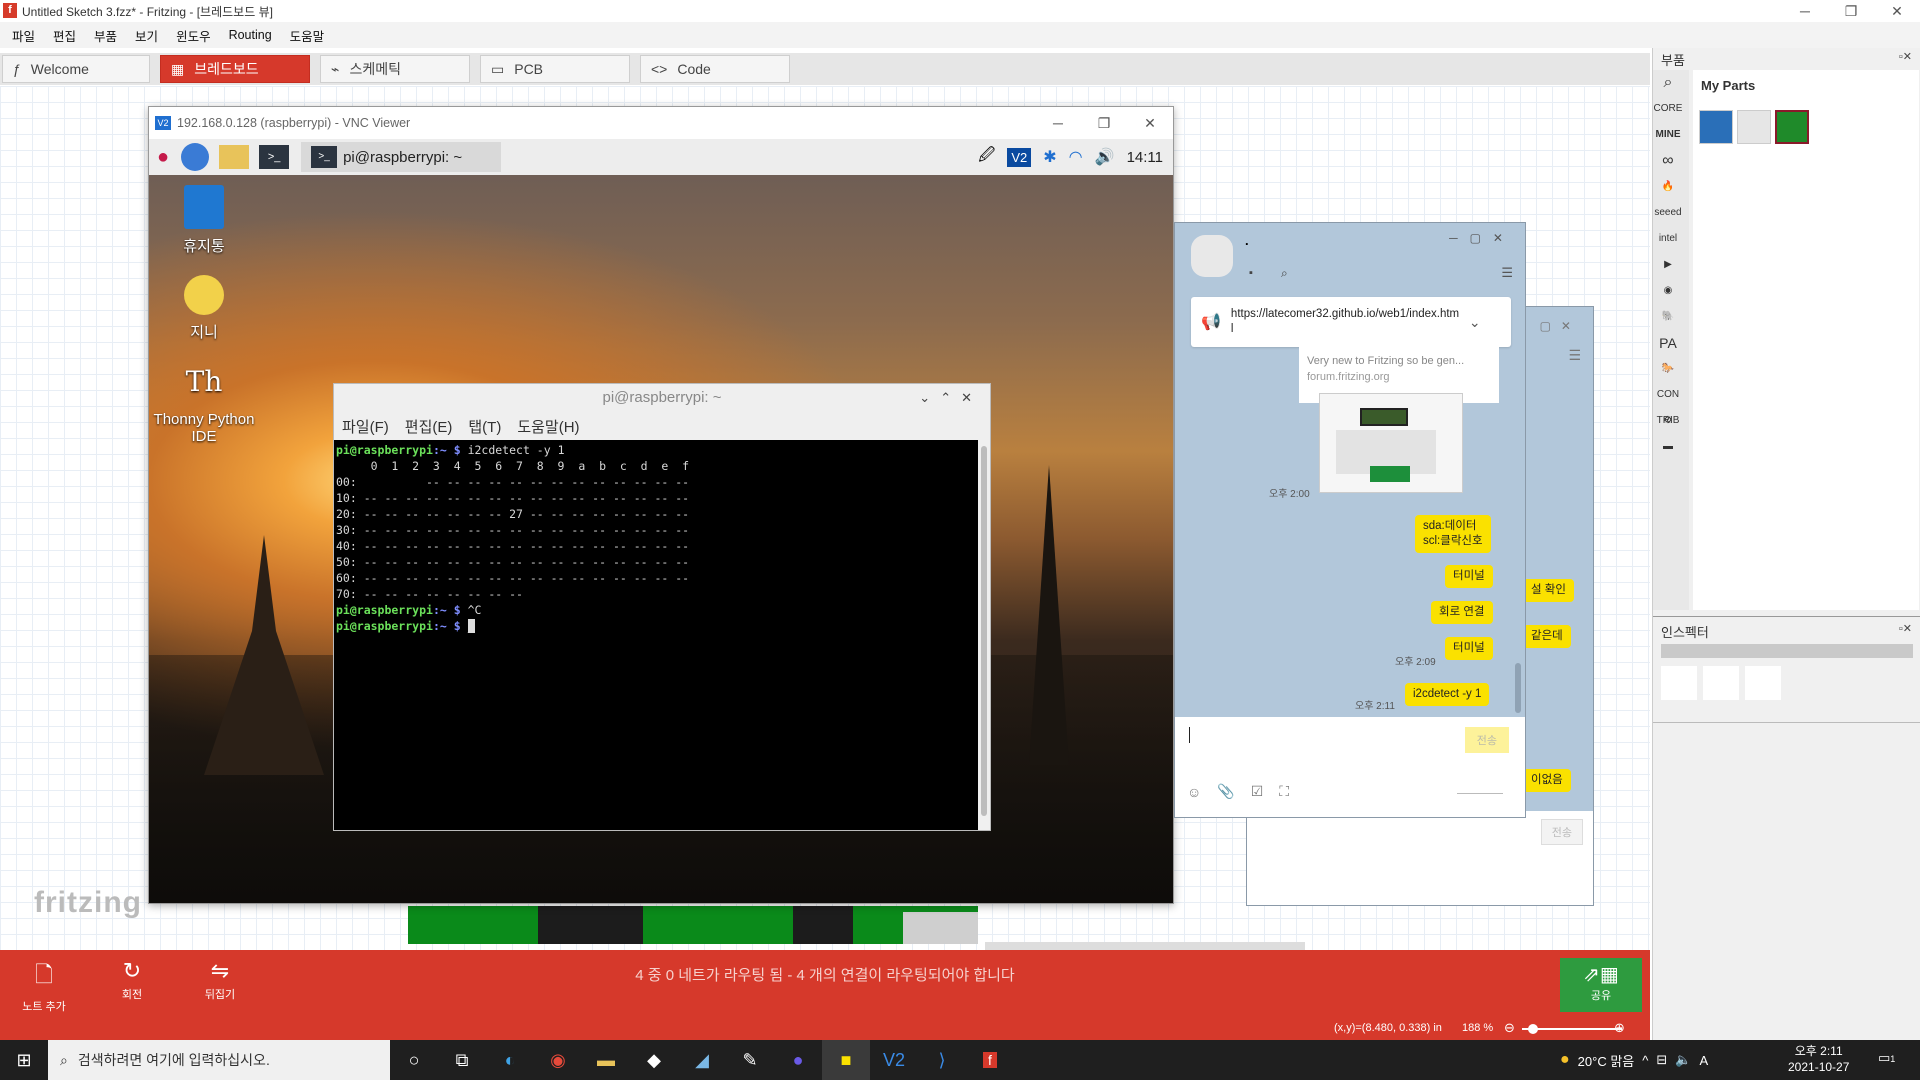 The height and width of the screenshot is (1080, 1920). I want to click on chat-search-icon: ⌕, so click(1284, 273).